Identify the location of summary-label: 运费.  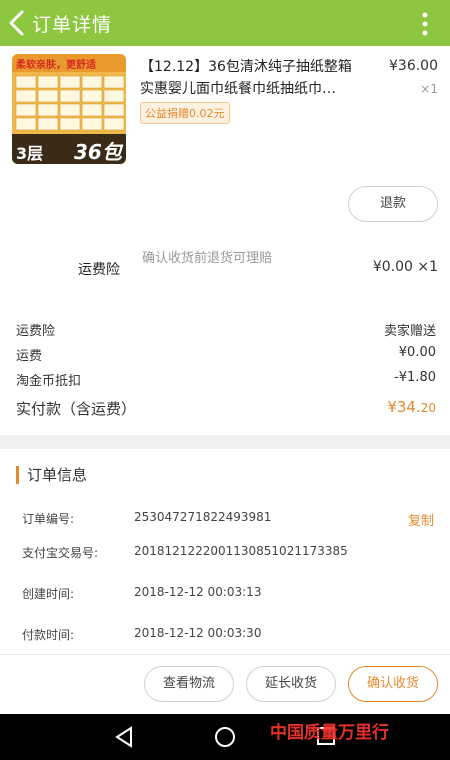
(29, 356).